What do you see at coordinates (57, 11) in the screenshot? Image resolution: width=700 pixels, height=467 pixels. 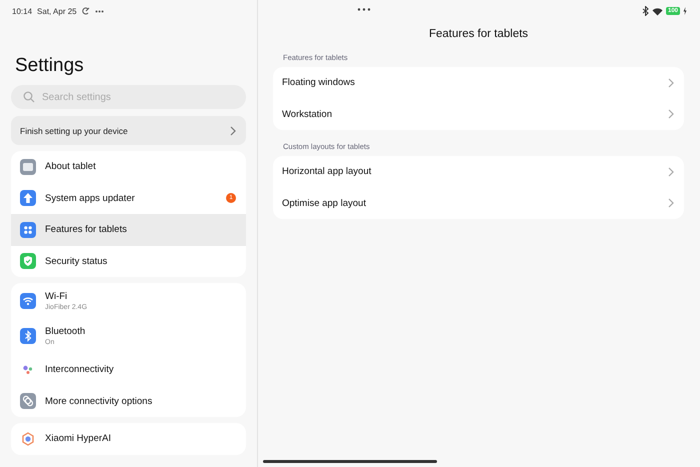 I see `status-date: Sat, Apr 25` at bounding box center [57, 11].